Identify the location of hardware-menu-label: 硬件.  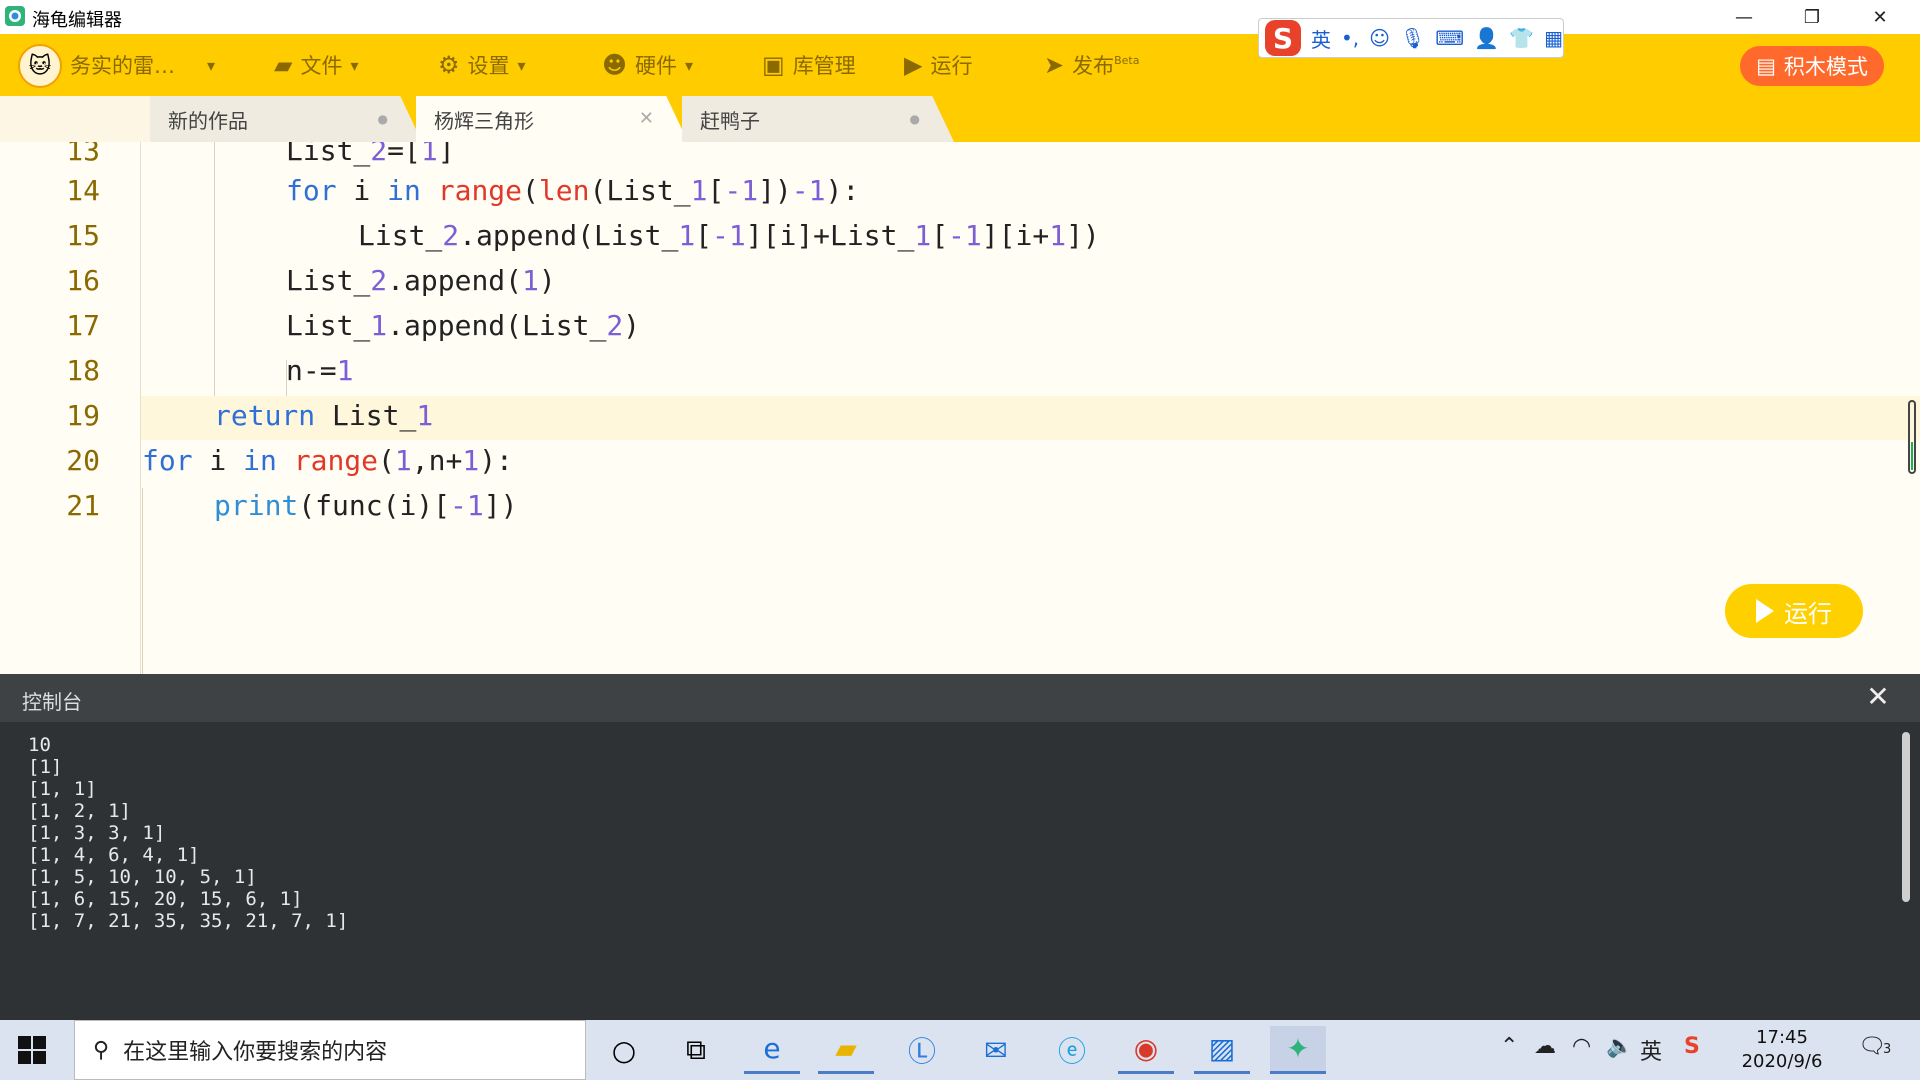
(656, 66).